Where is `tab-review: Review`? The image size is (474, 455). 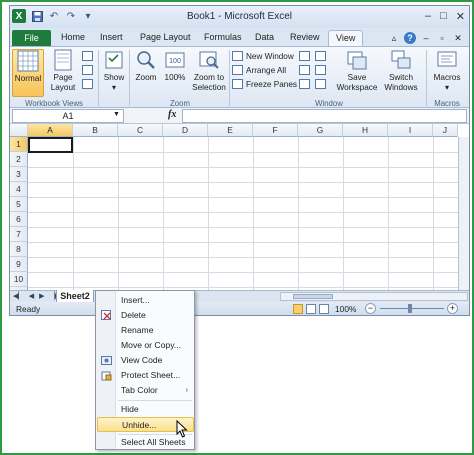
tab-review: Review is located at coordinates (305, 37).